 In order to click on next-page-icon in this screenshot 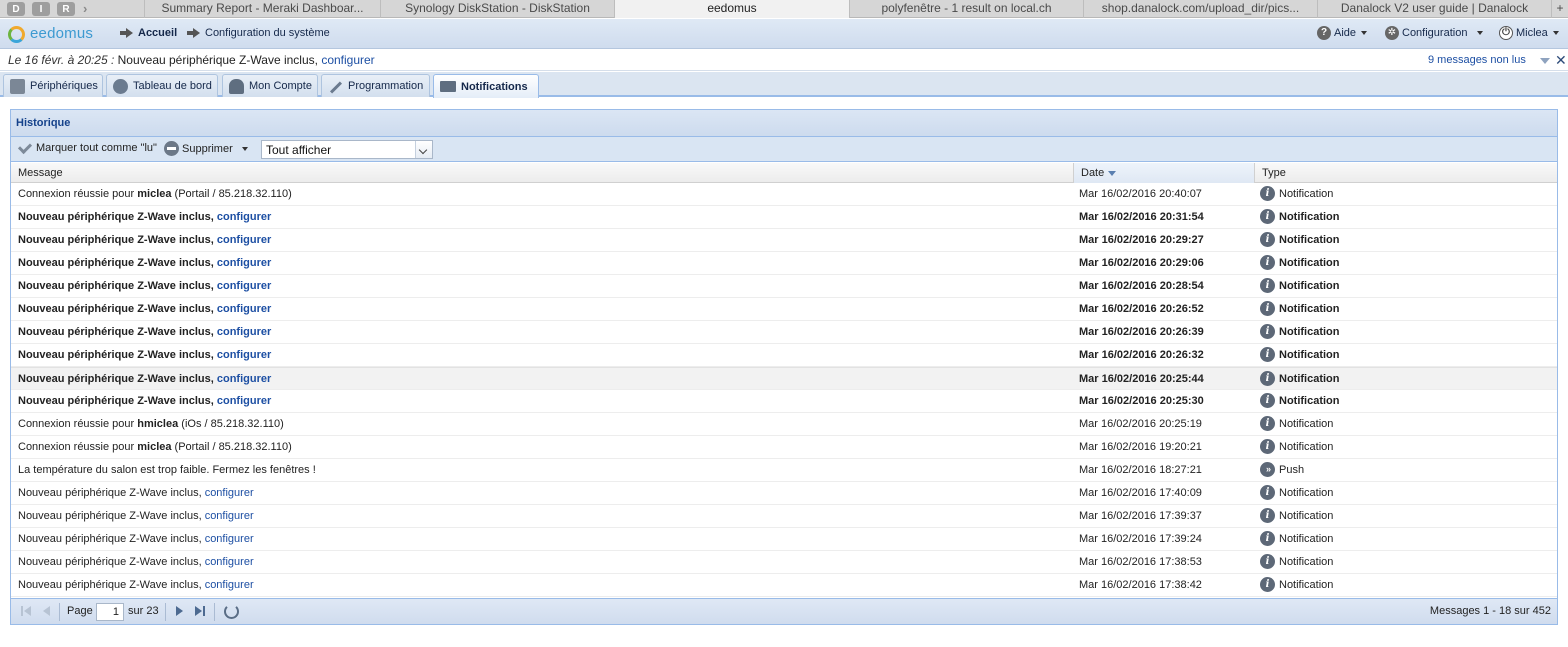, I will do `click(181, 611)`.